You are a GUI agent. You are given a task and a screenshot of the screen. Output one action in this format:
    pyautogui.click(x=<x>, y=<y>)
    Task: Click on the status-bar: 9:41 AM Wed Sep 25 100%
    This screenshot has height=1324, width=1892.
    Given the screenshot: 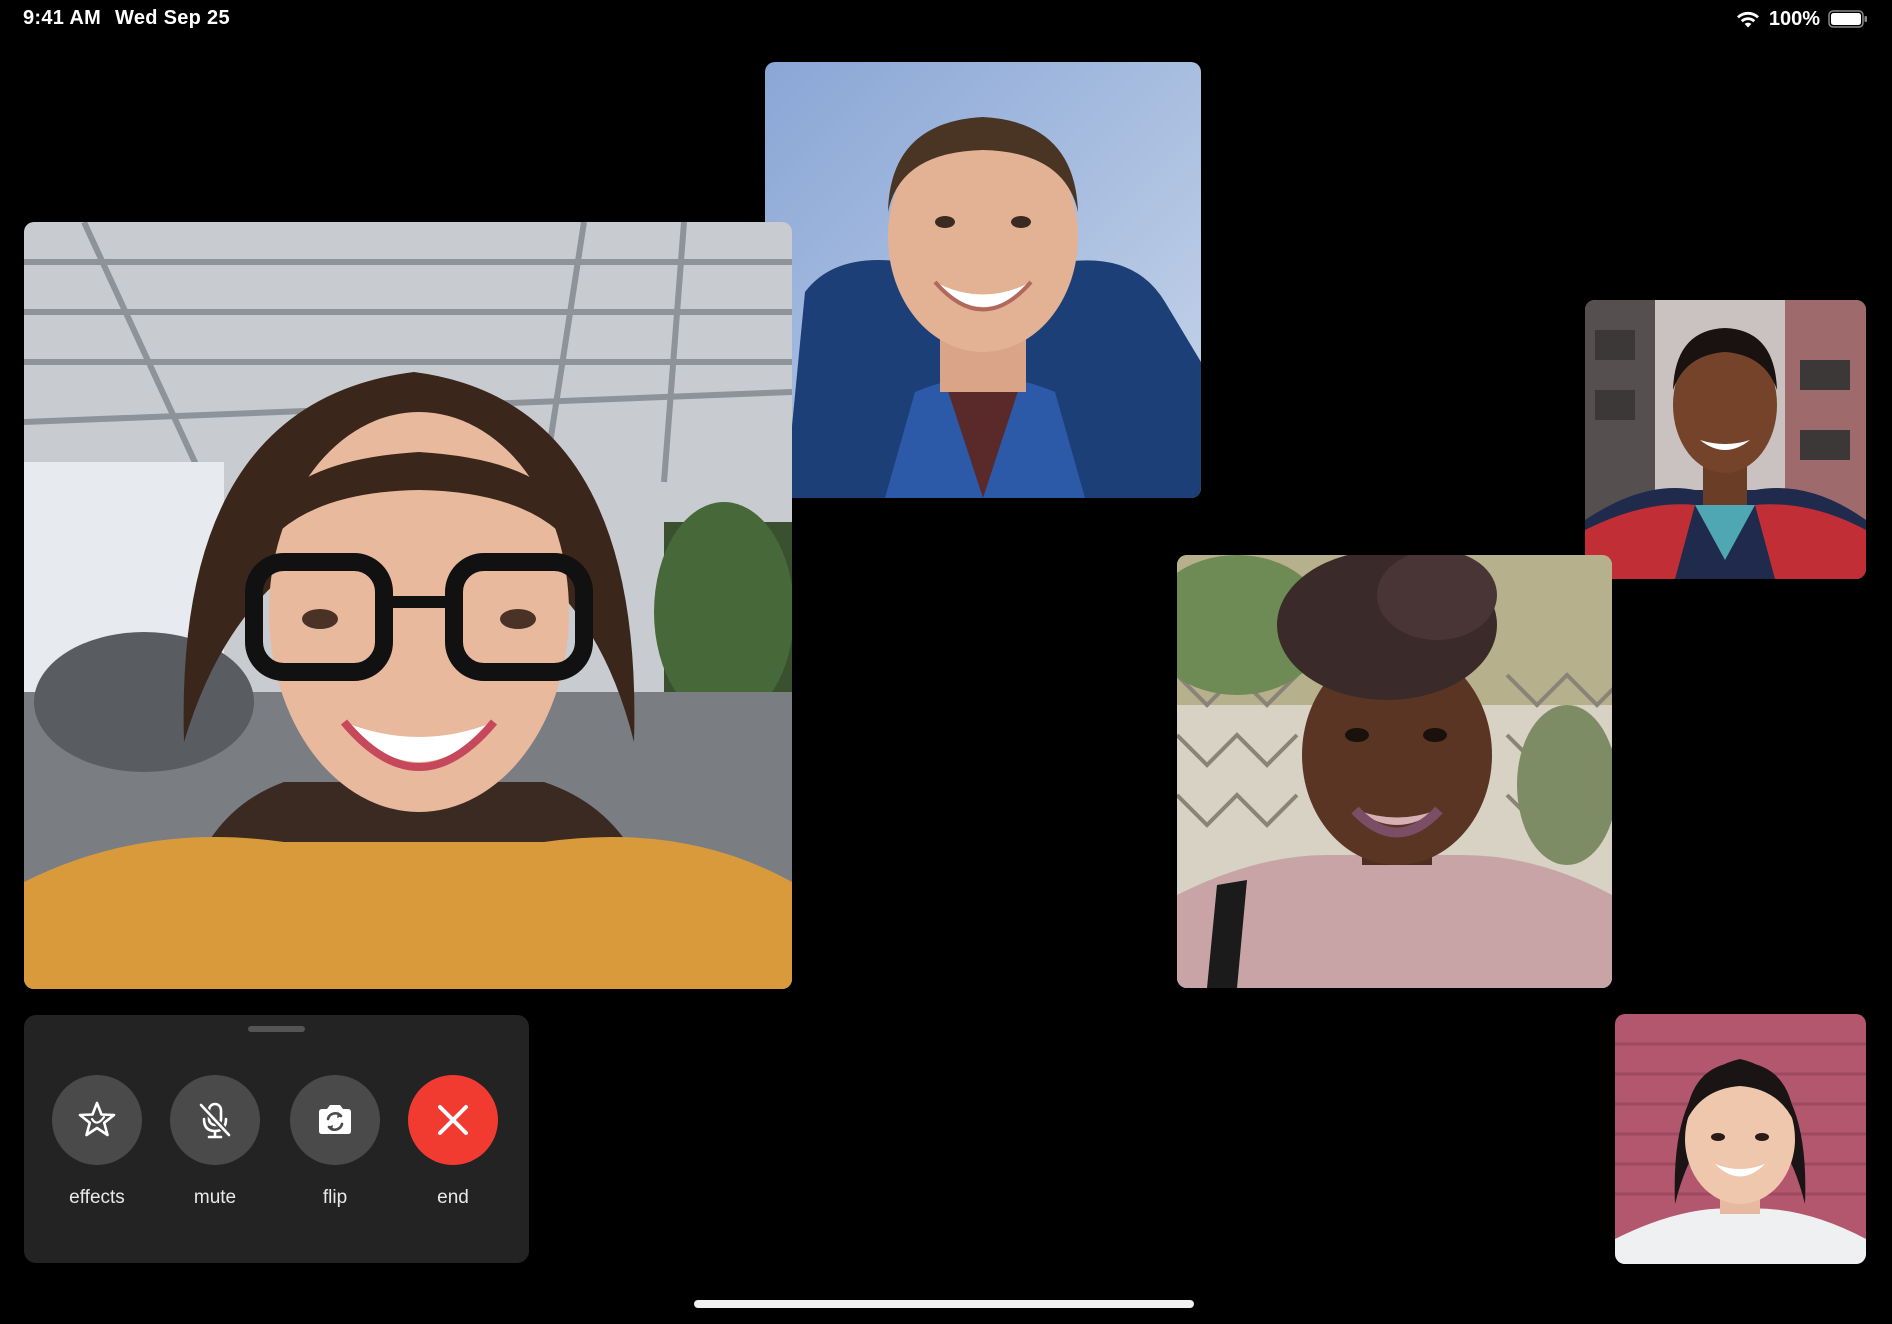 What is the action you would take?
    pyautogui.click(x=946, y=20)
    